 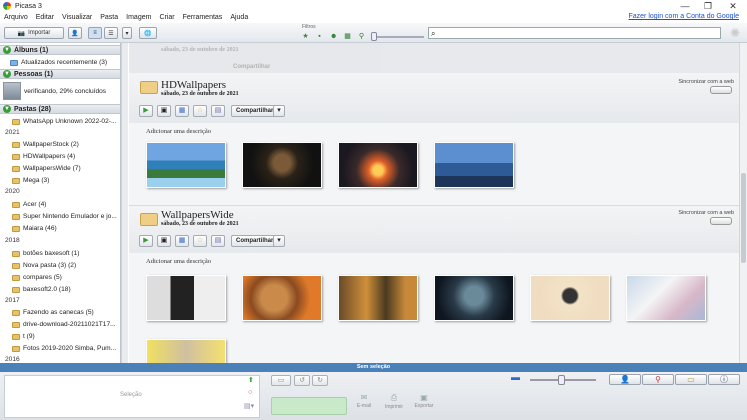 I want to click on folder-item: baxesoft2.0 (18), so click(x=60, y=289).